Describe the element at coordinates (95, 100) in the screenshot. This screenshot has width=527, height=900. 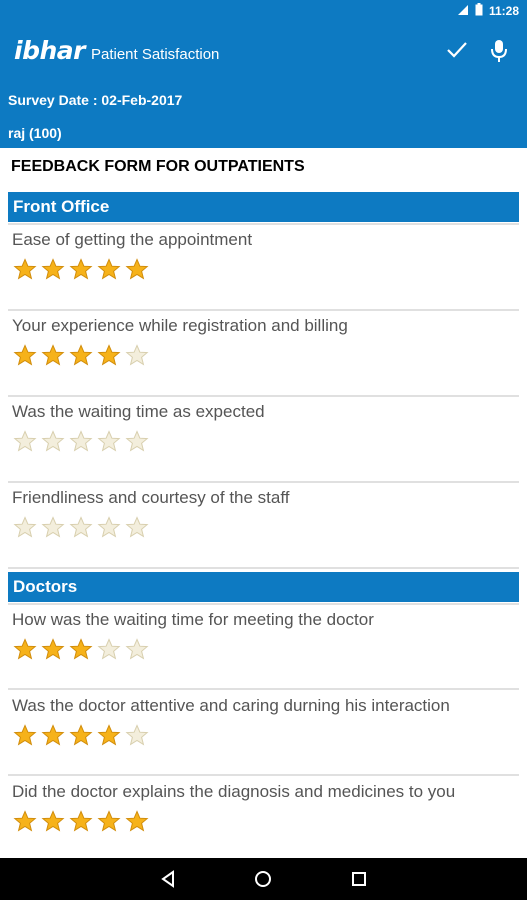
I see `survey-date: Survey Date : 02-Feb-2017` at that location.